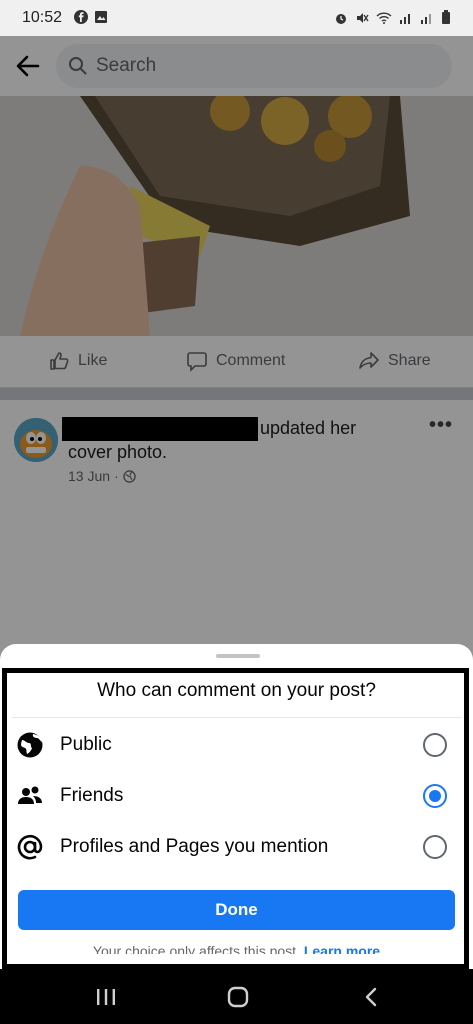  What do you see at coordinates (101, 17) in the screenshot?
I see `image-icon` at bounding box center [101, 17].